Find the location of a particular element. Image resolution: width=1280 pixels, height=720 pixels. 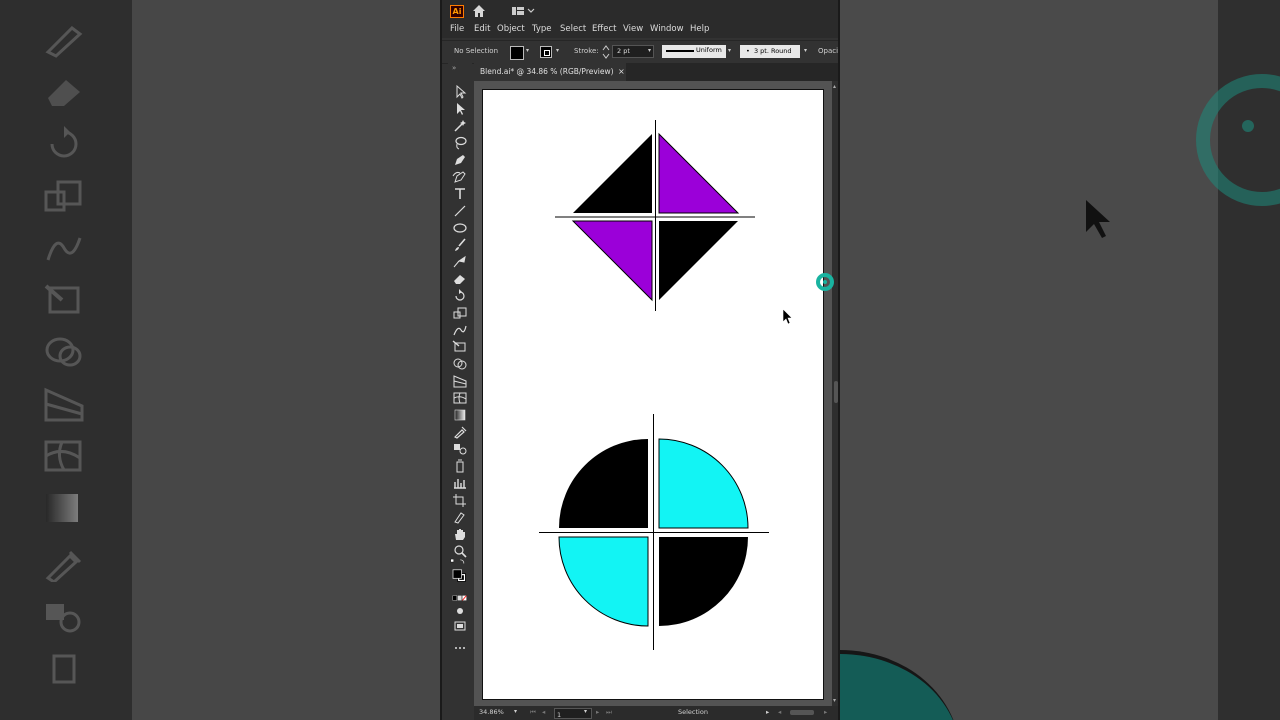

brush-dropdown-icon: ▾ is located at coordinates (807, 51).